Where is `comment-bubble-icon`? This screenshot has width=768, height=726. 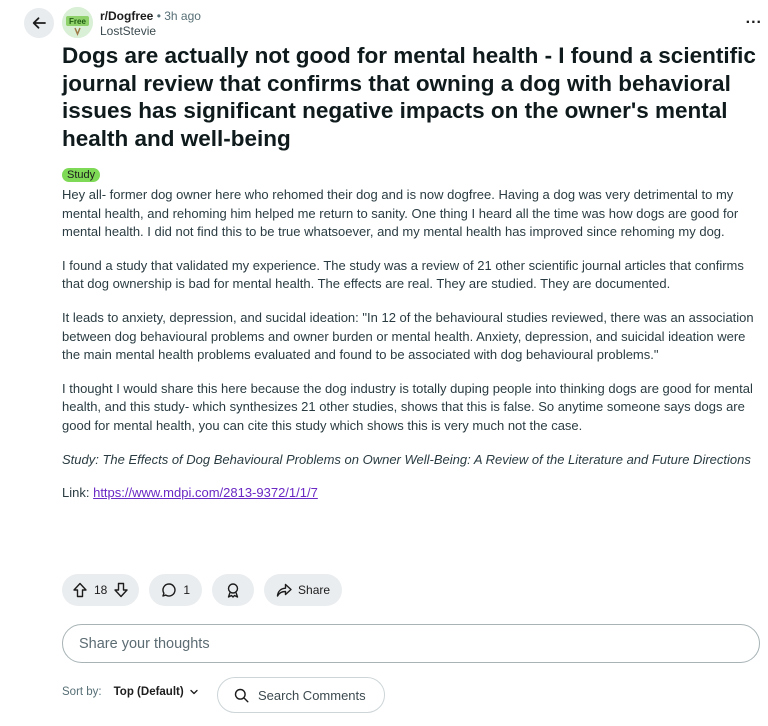
comment-bubble-icon is located at coordinates (169, 590).